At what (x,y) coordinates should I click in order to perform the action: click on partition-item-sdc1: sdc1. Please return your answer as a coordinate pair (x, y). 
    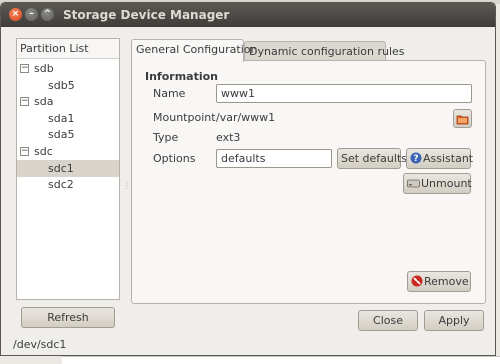
    Looking at the image, I should click on (68, 168).